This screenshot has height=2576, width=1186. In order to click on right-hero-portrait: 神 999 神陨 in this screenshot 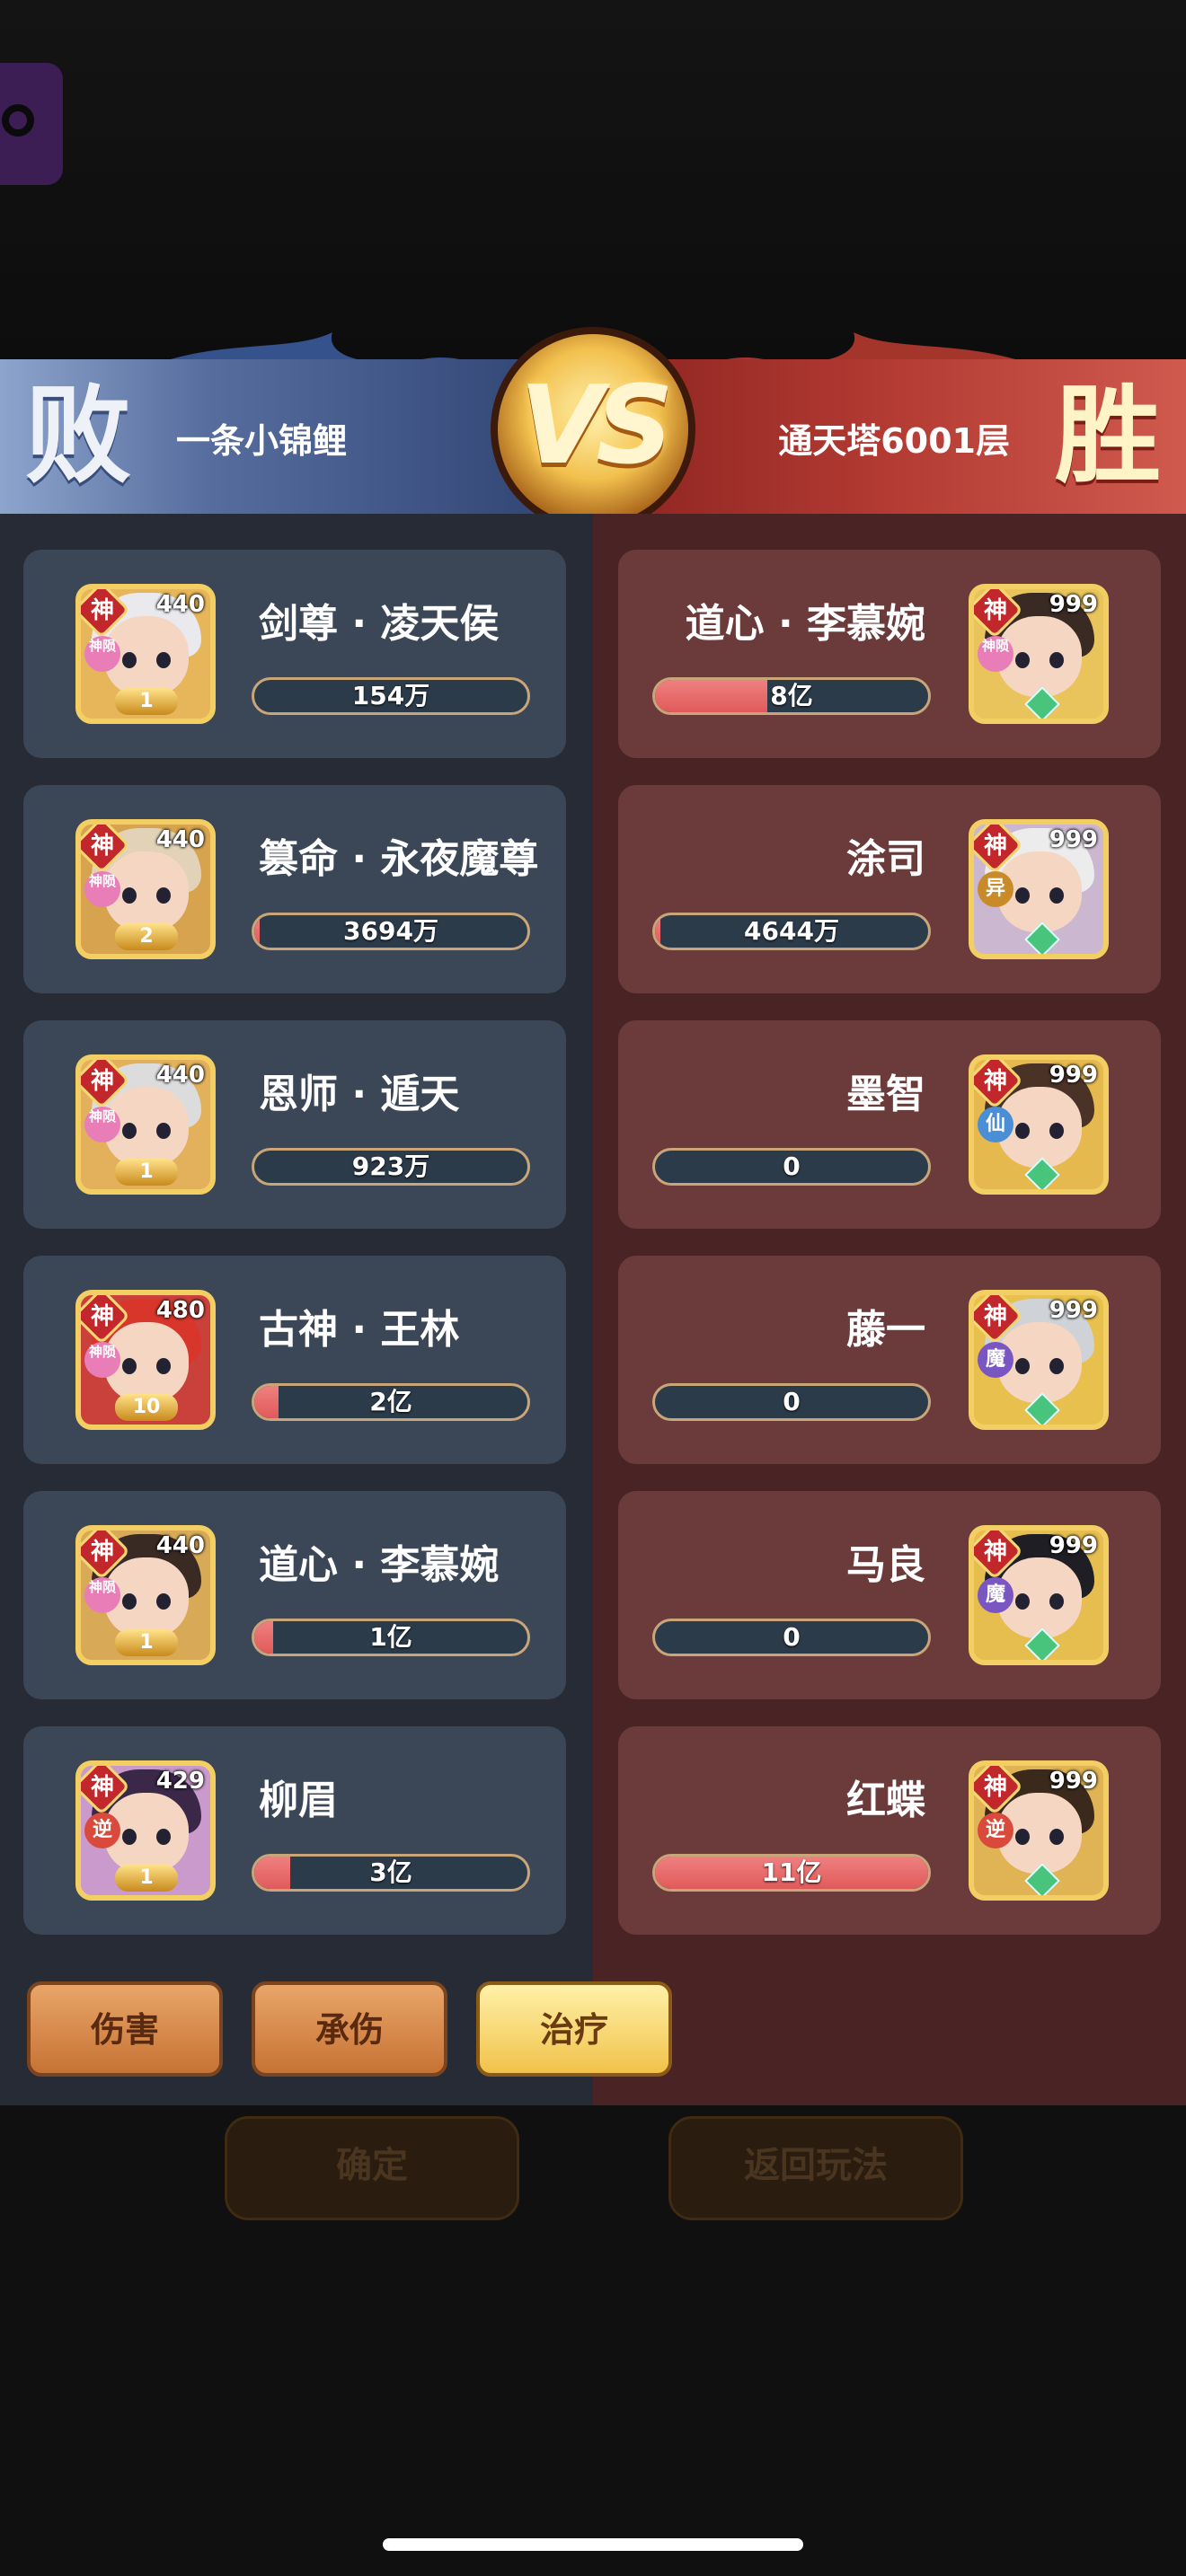, I will do `click(1039, 654)`.